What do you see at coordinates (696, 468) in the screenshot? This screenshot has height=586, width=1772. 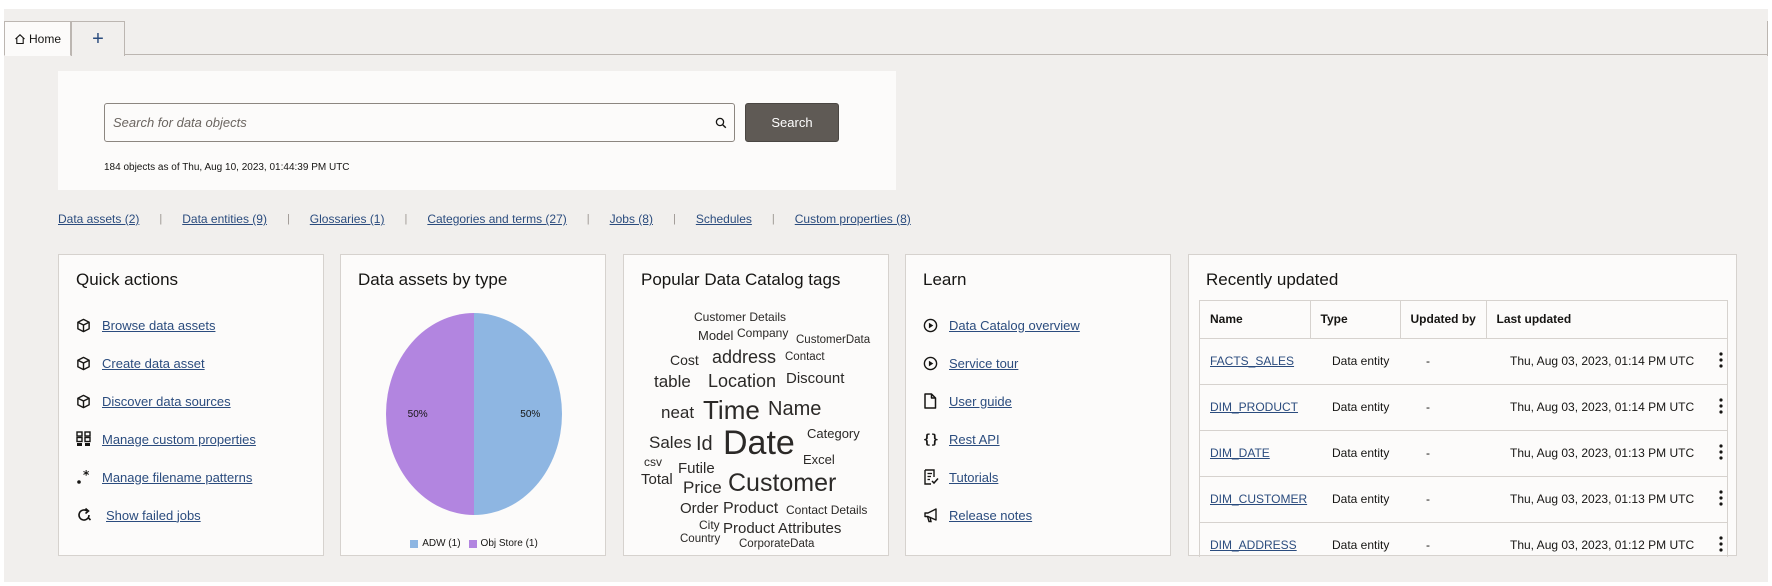 I see `tag: Futile` at bounding box center [696, 468].